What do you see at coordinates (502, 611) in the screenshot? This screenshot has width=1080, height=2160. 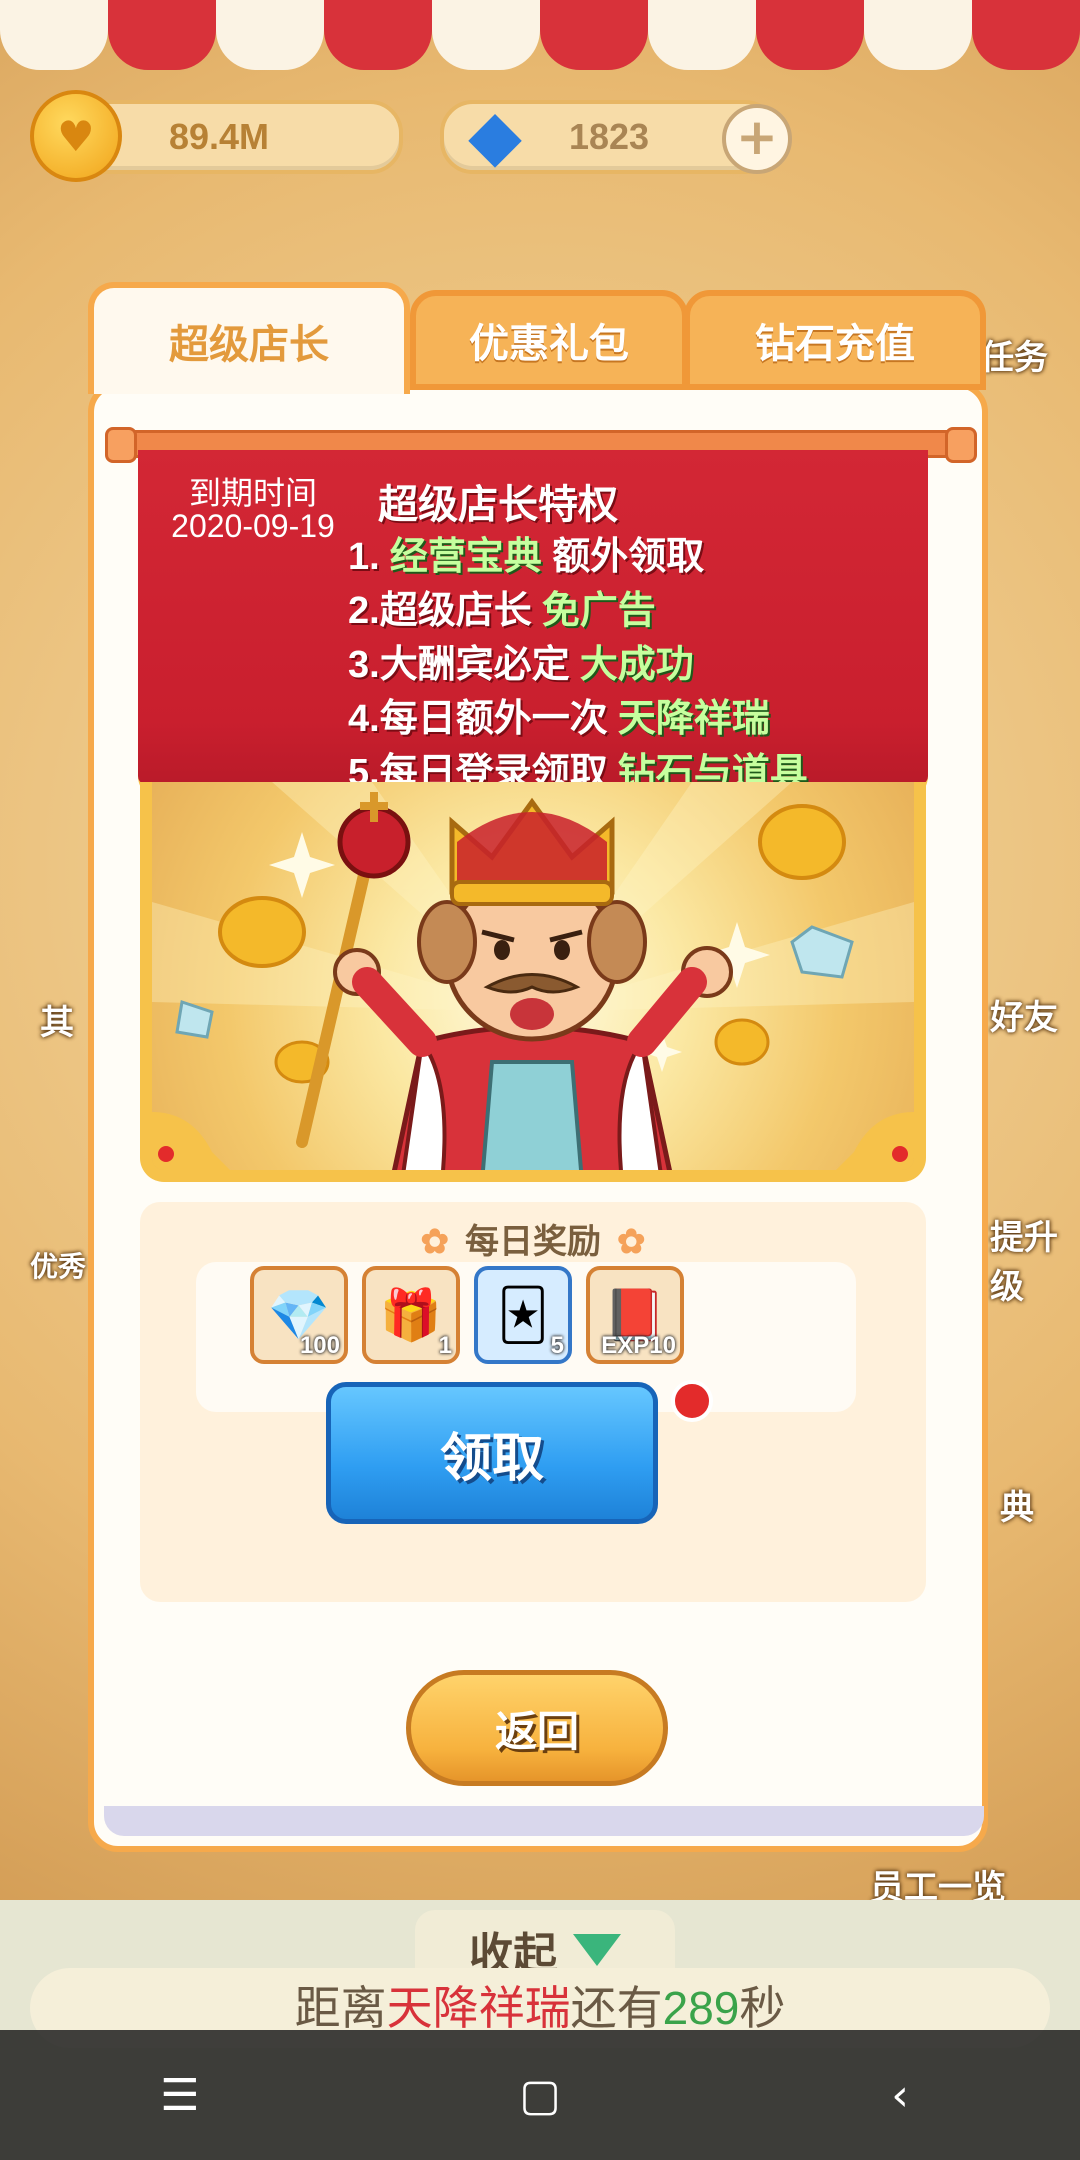 I see `privilege-item: 2.超级店长 免广告` at bounding box center [502, 611].